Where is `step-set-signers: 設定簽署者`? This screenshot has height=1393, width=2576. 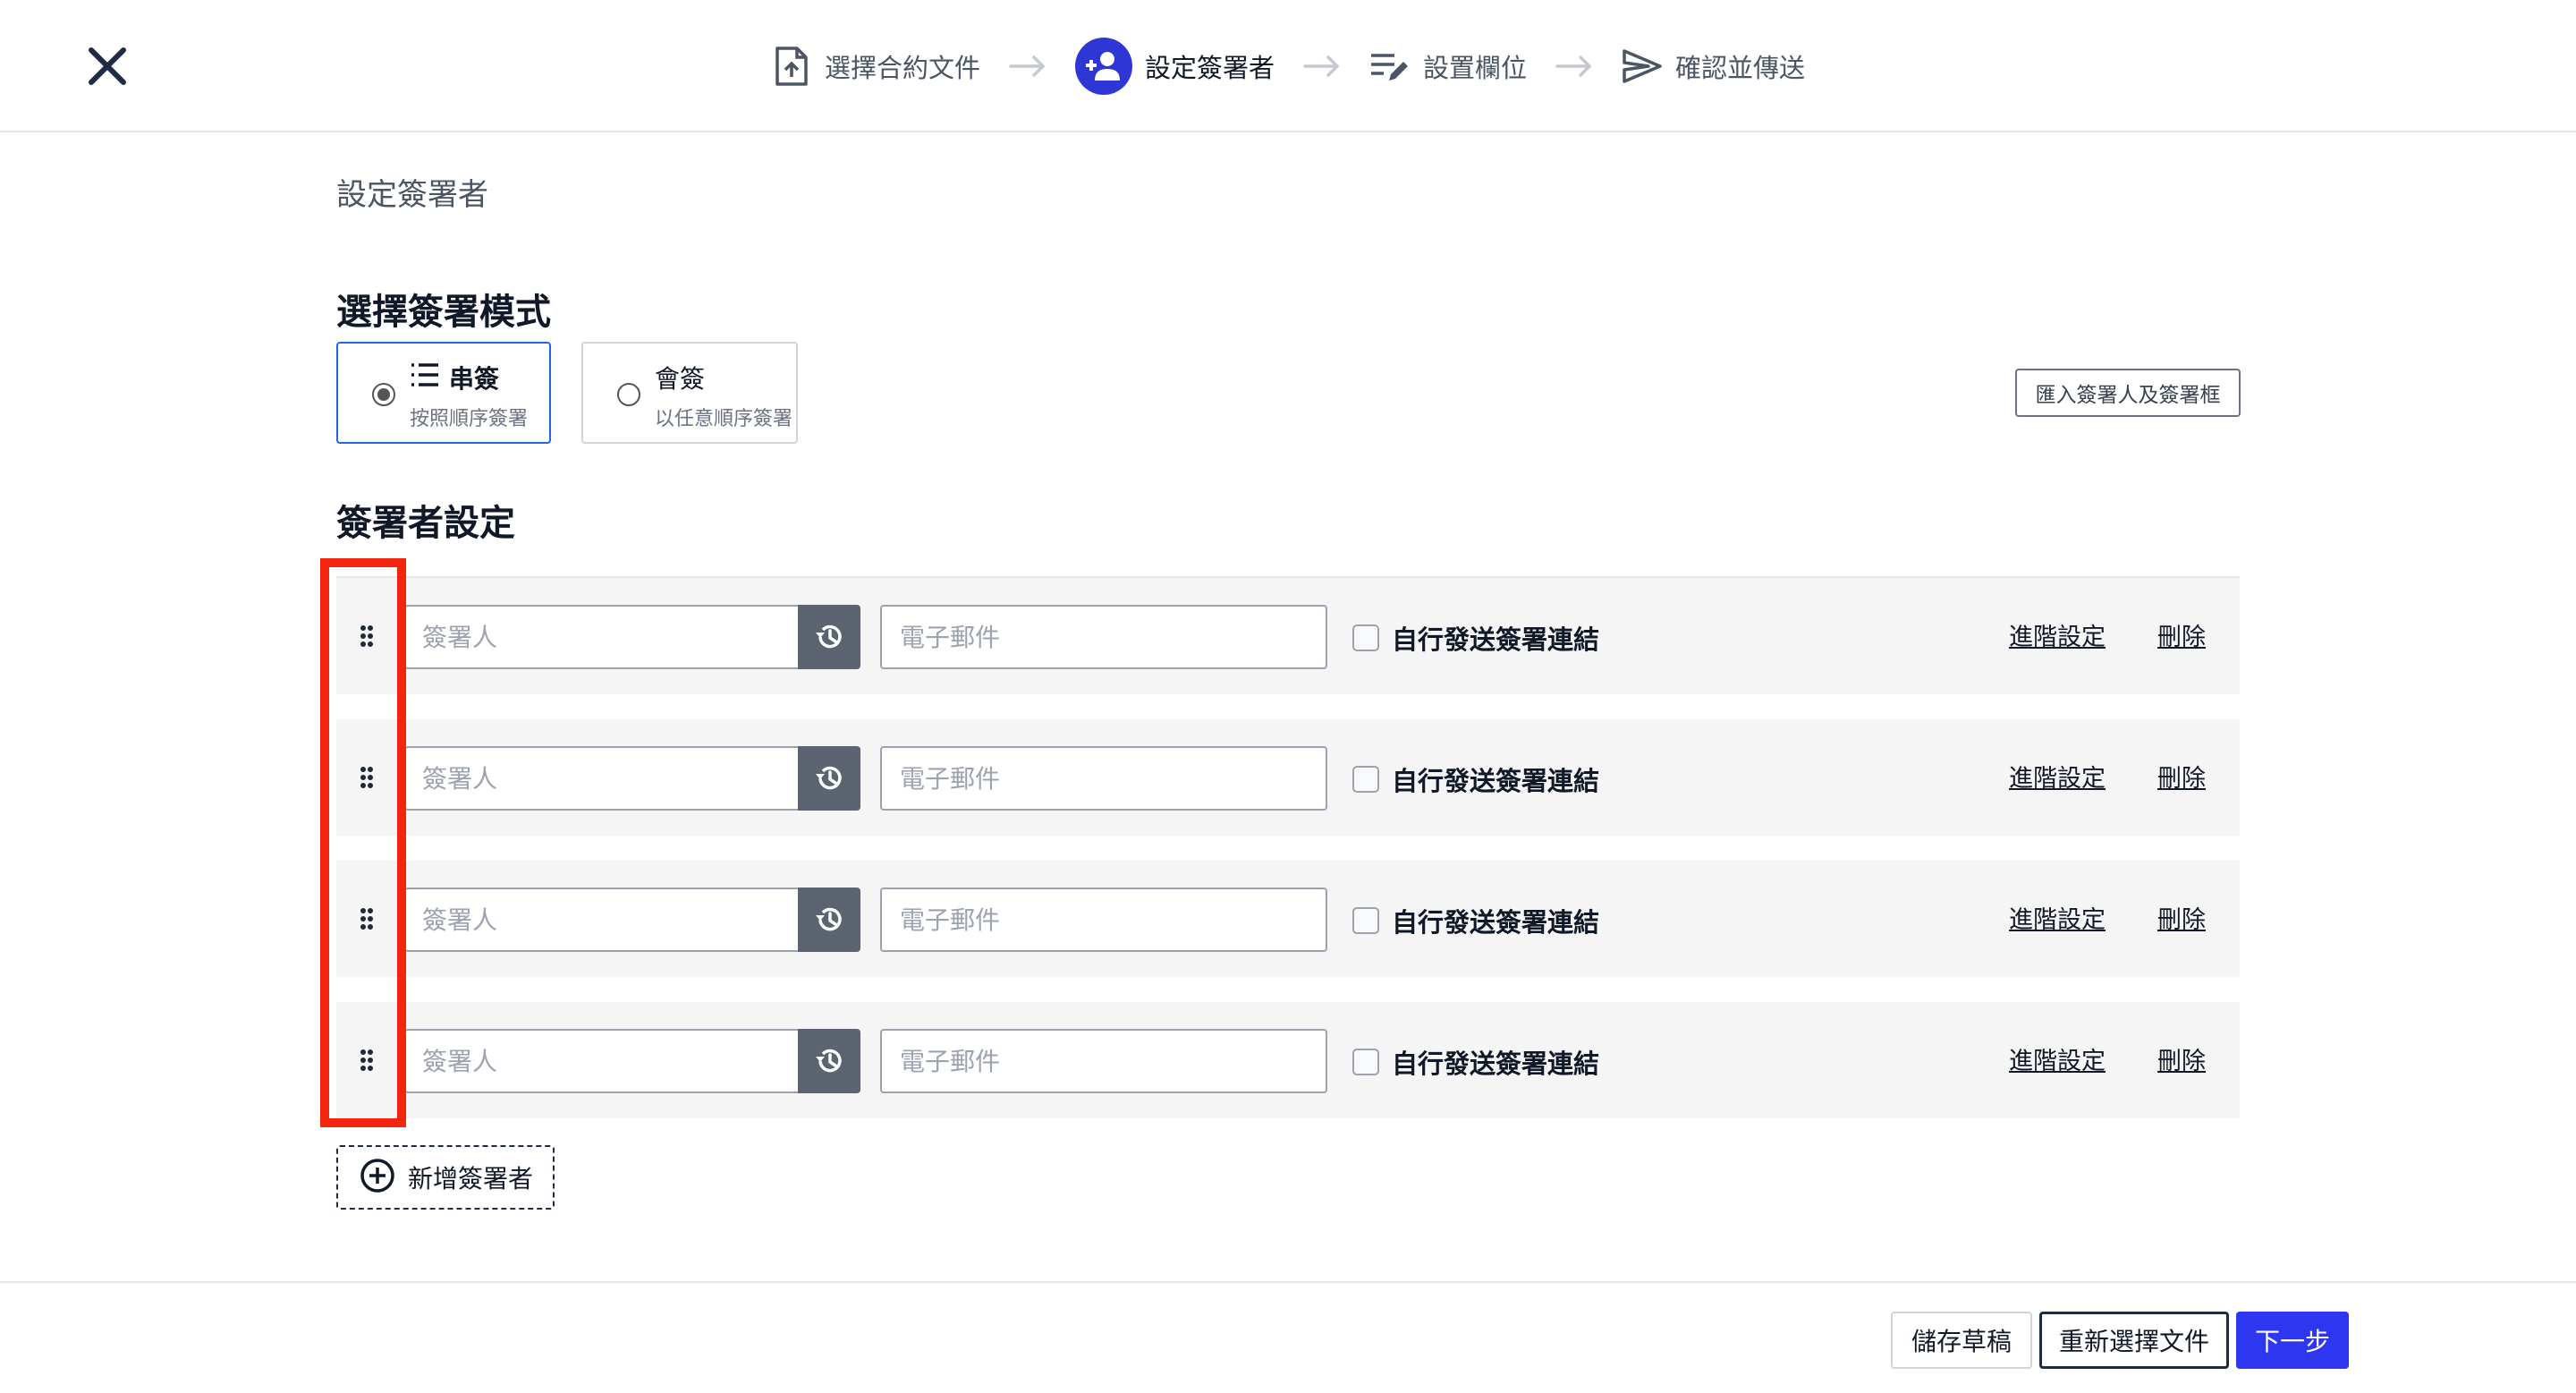 step-set-signers: 設定簽署者 is located at coordinates (1174, 66).